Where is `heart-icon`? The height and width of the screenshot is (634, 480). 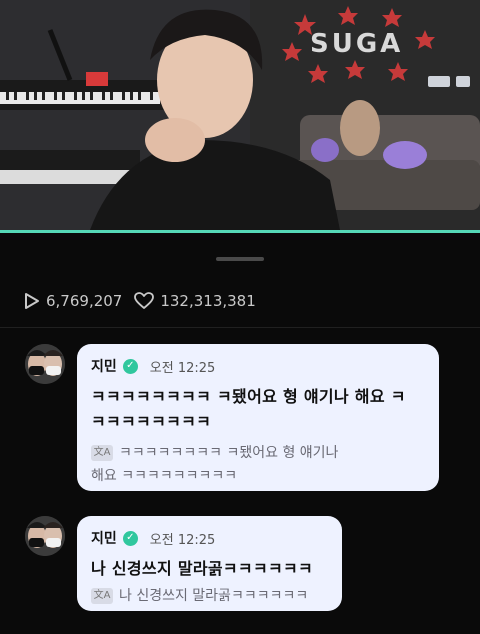
heart-icon is located at coordinates (144, 300).